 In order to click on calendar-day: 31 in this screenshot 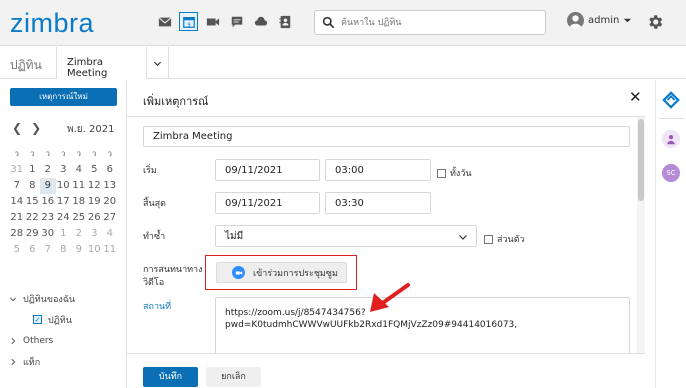, I will do `click(17, 170)`.